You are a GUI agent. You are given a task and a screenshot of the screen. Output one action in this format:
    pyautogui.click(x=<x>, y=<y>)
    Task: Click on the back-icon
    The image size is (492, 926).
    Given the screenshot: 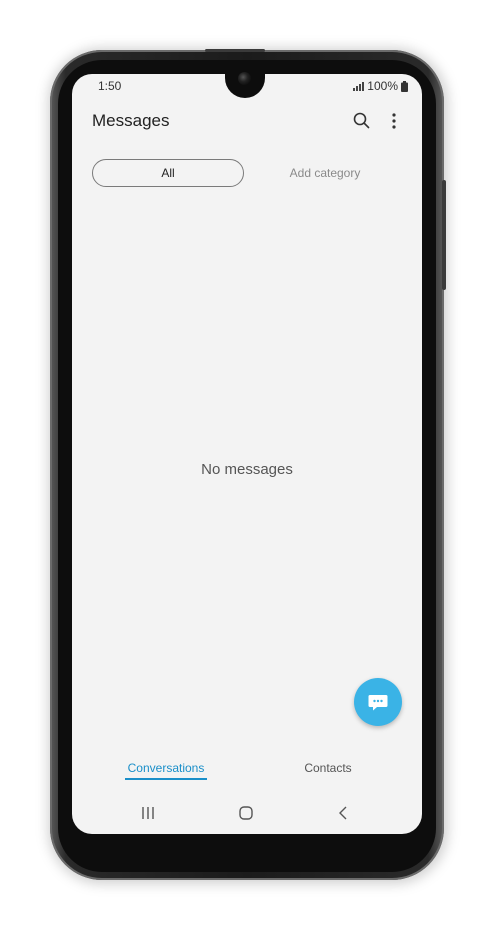 What is the action you would take?
    pyautogui.click(x=343, y=813)
    